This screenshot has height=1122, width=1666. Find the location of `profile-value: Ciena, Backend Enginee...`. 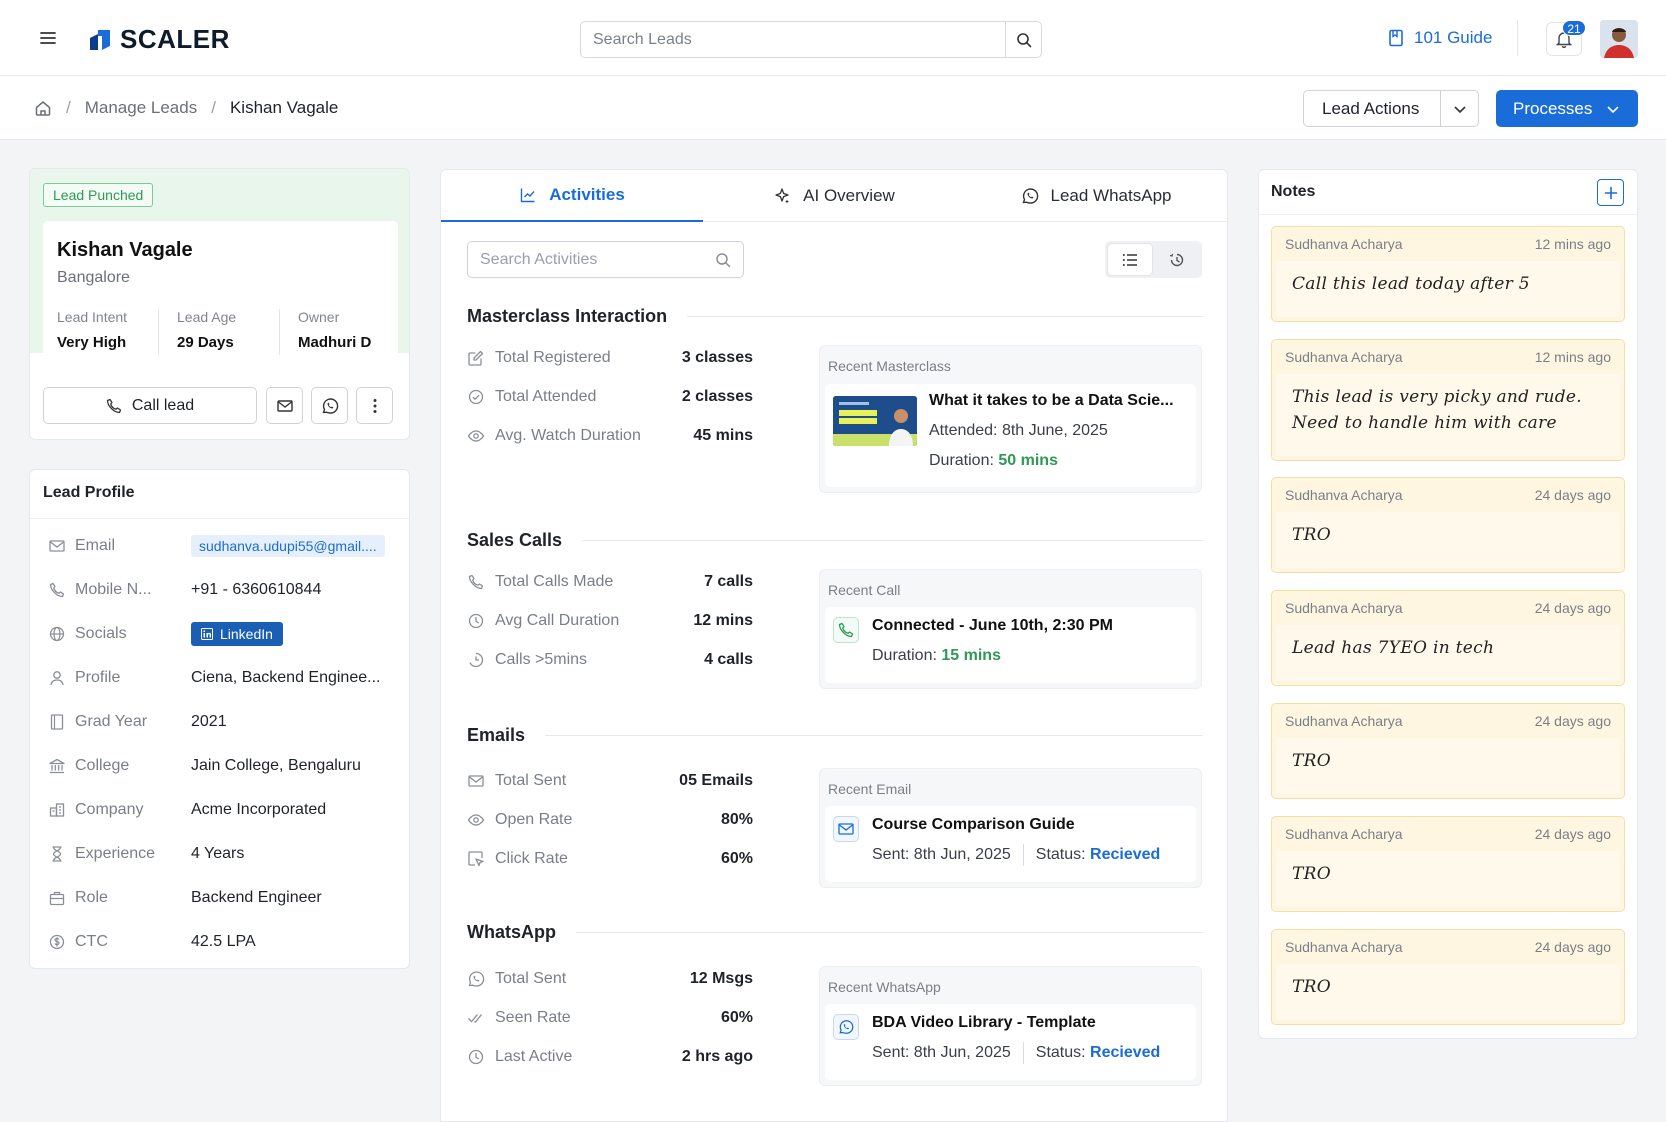

profile-value: Ciena, Backend Enginee... is located at coordinates (286, 677).